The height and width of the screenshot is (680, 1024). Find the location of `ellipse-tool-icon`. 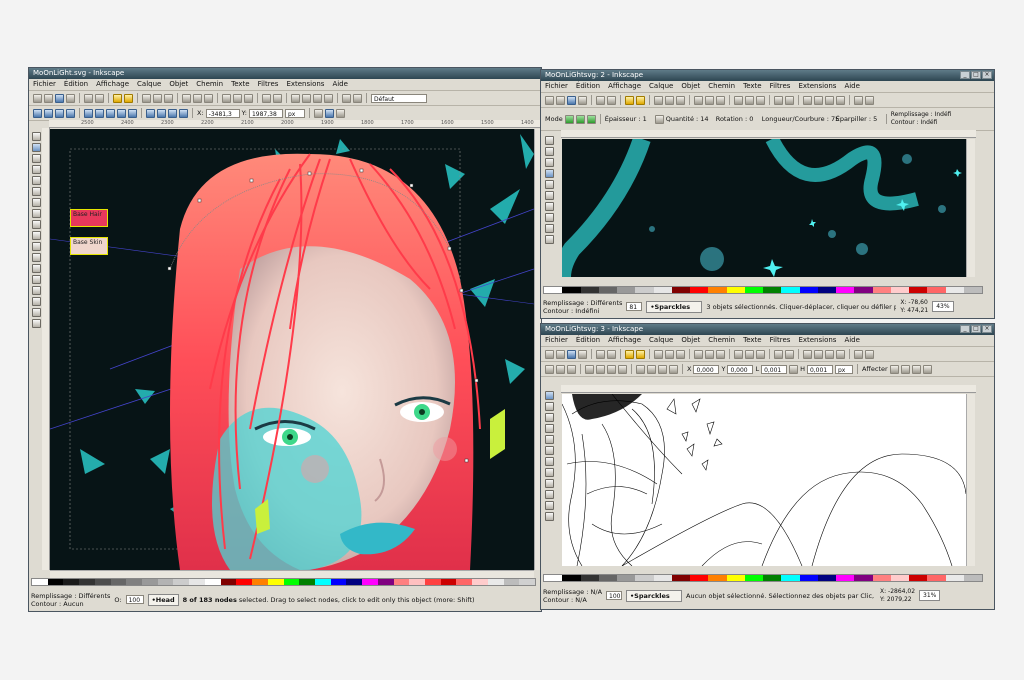

ellipse-tool-icon is located at coordinates (549, 217).